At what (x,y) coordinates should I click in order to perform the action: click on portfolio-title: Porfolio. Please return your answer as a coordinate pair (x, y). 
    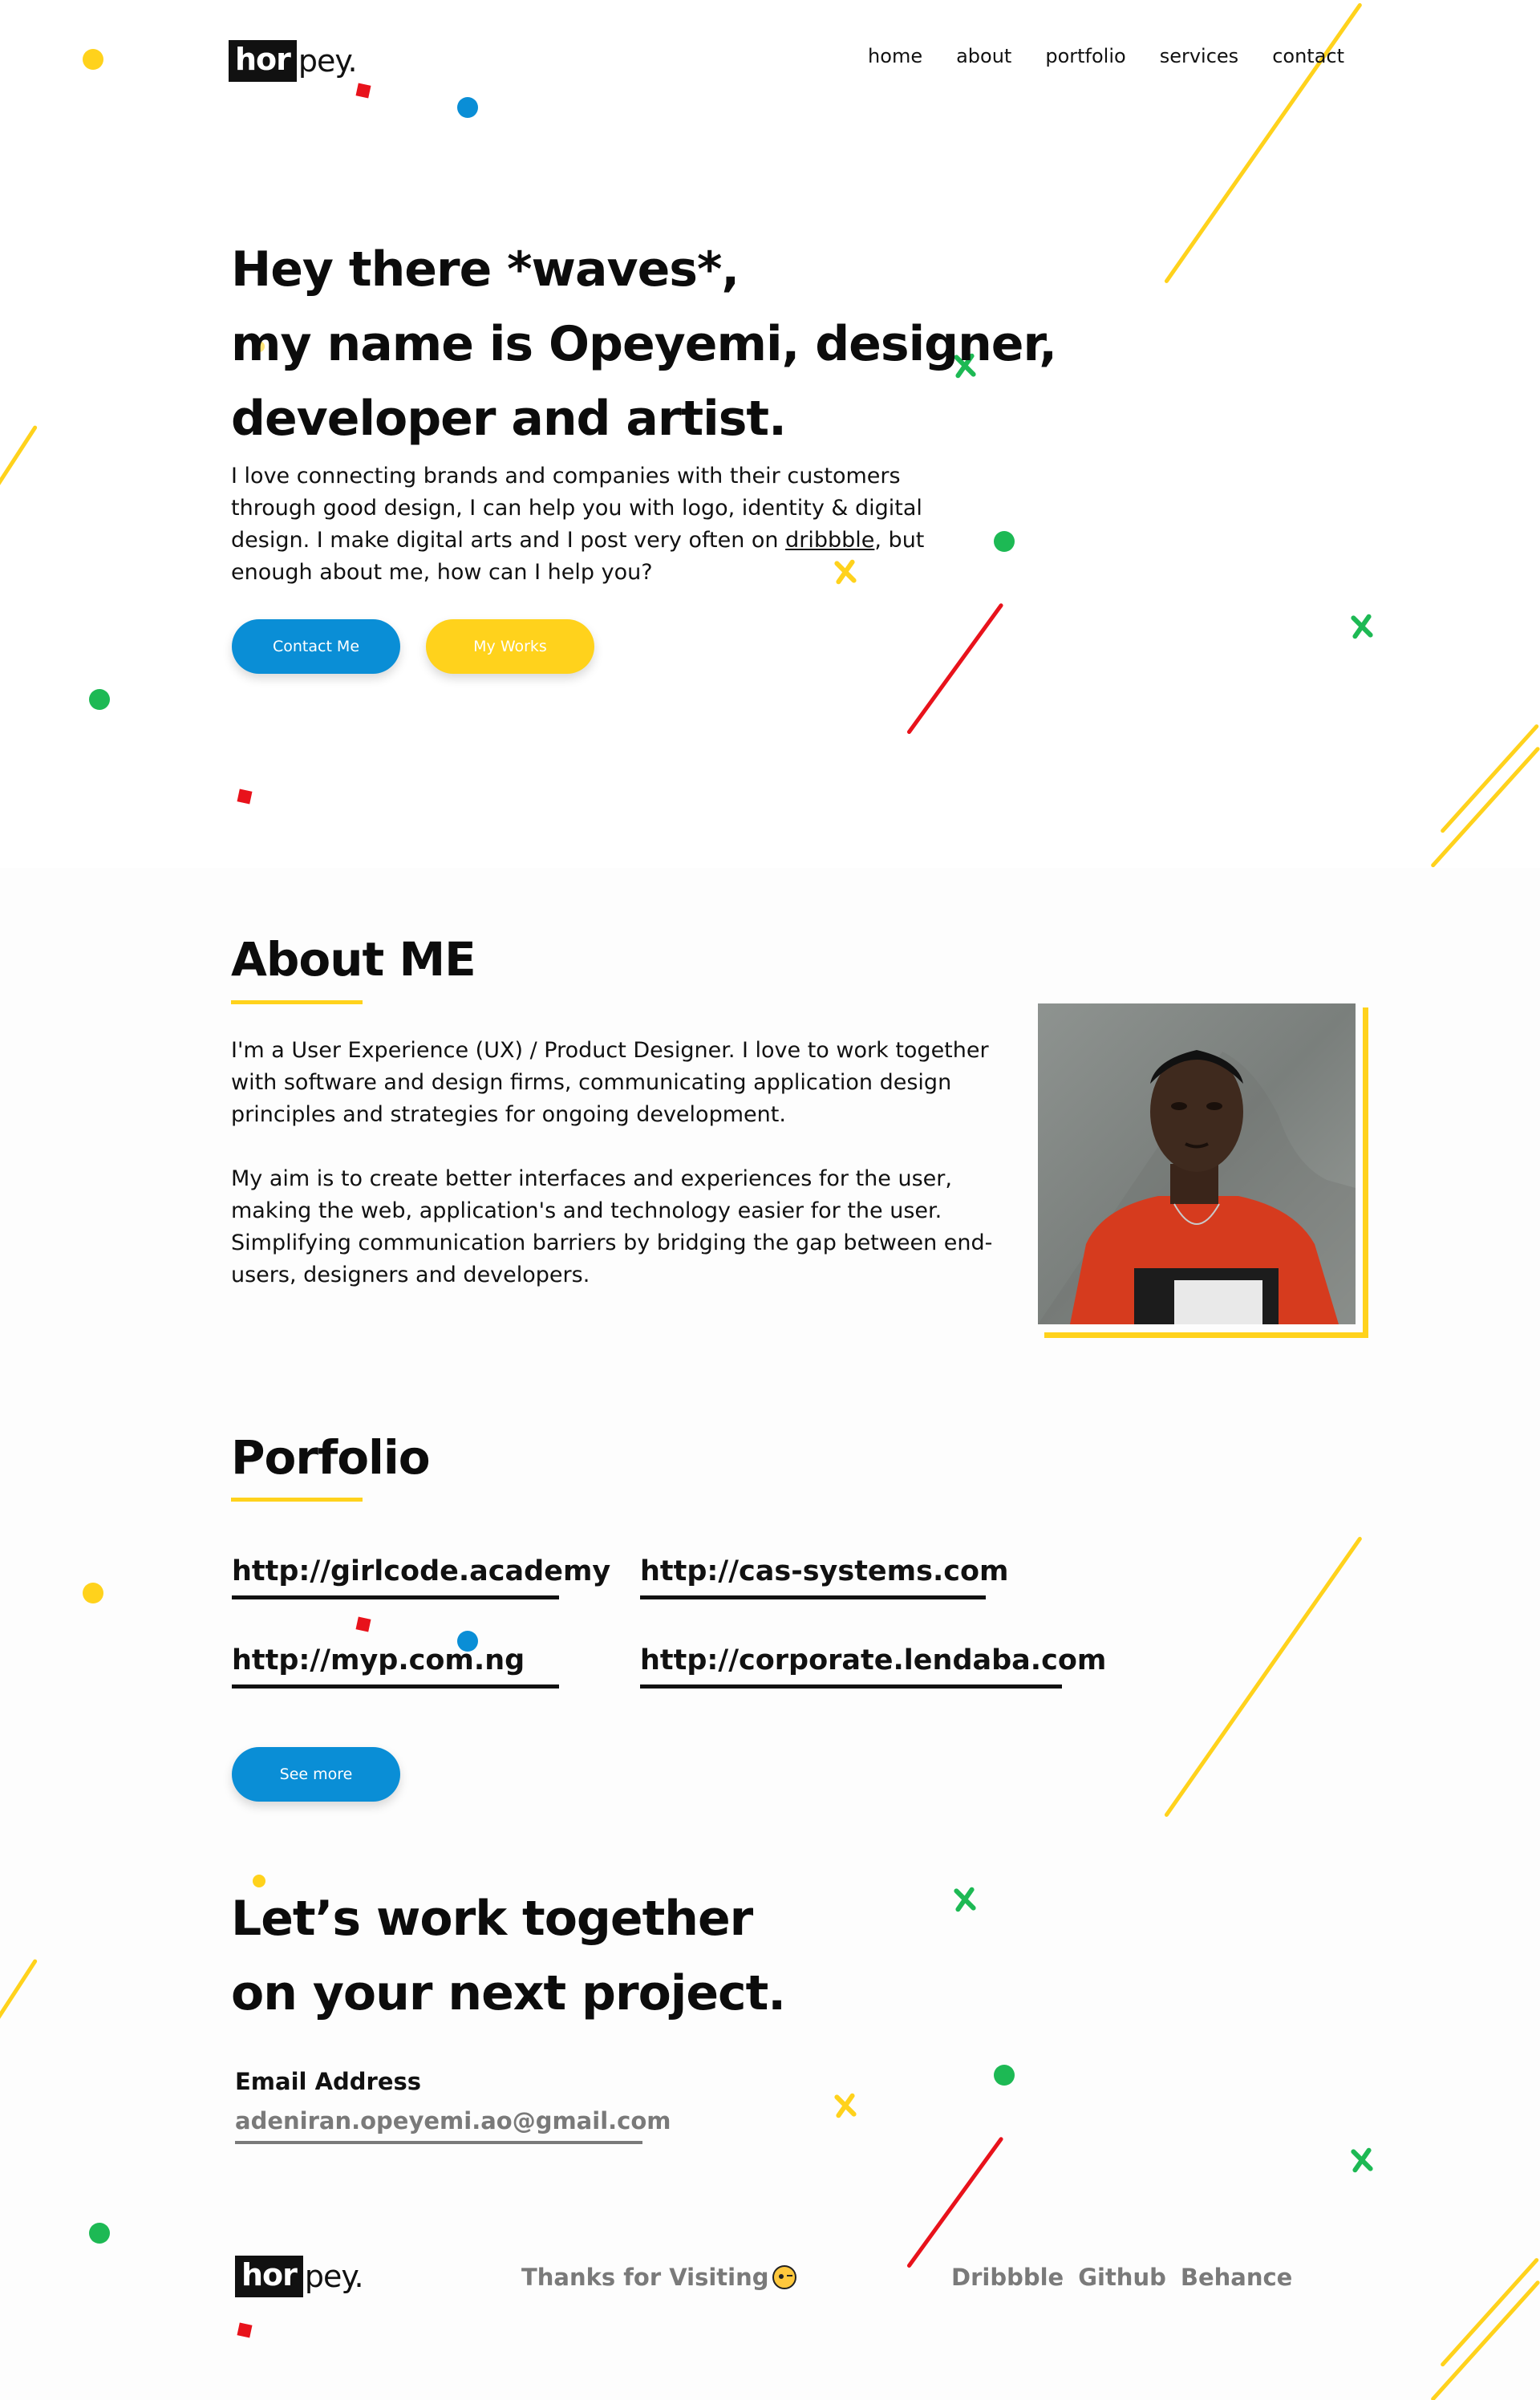
    Looking at the image, I should click on (331, 1457).